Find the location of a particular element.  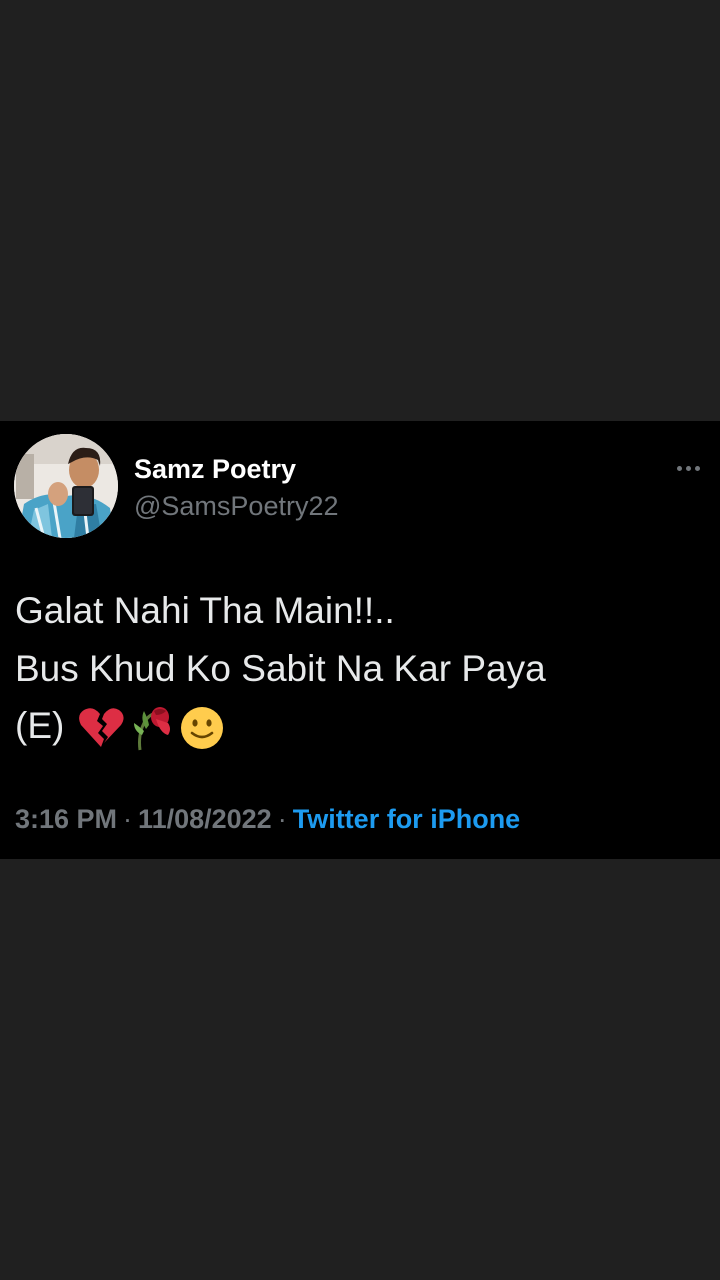

tweet-text-line: Galat Nahi Tha Main!!.. is located at coordinates (205, 610).